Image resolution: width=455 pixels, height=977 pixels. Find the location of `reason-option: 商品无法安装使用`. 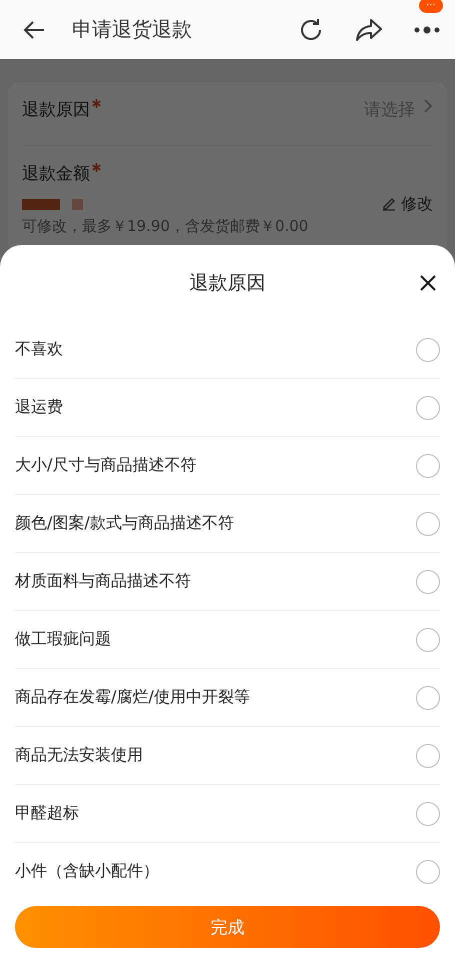

reason-option: 商品无法安装使用 is located at coordinates (79, 755).